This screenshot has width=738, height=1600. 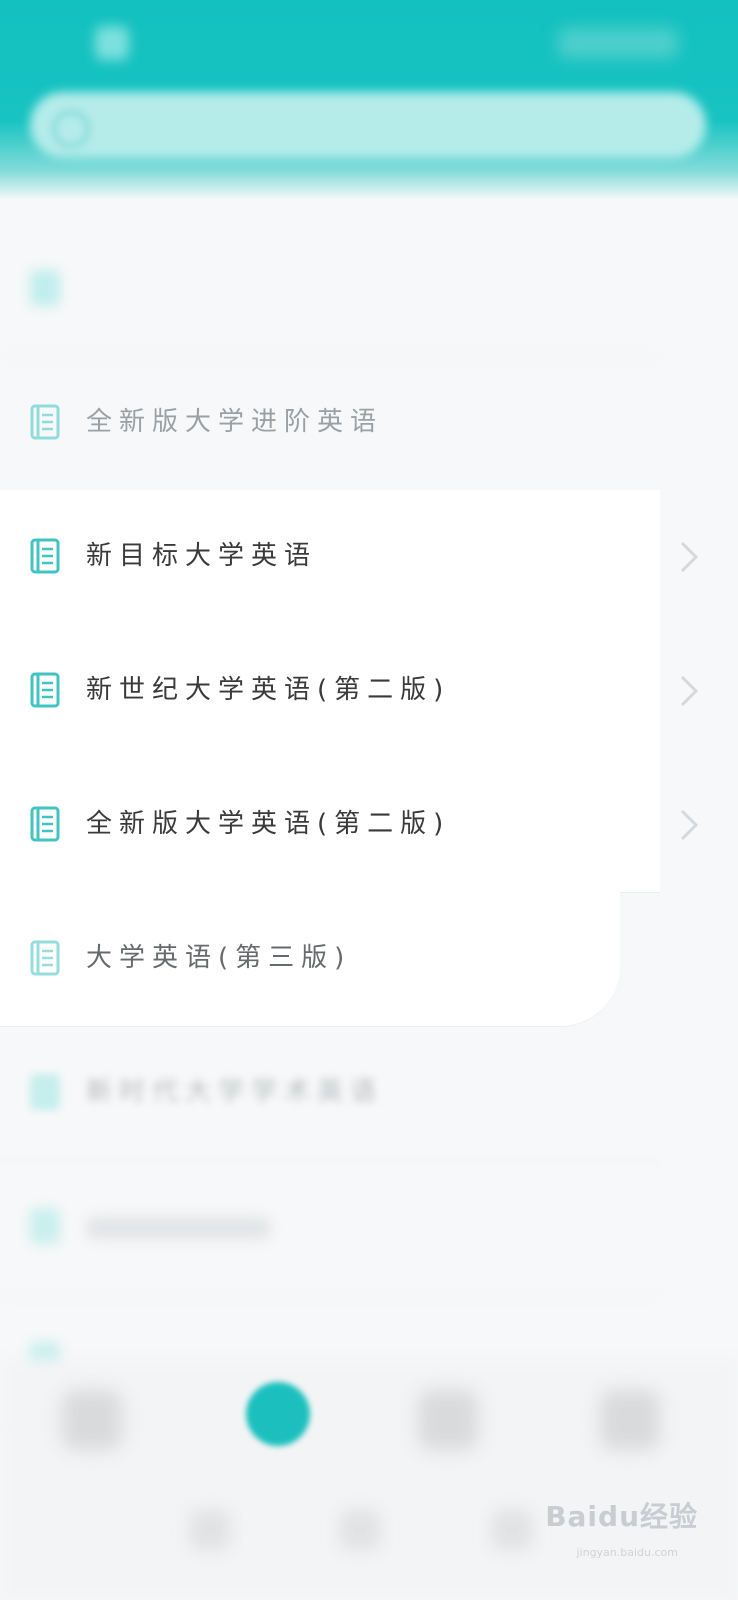 I want to click on nav-study-icon, so click(x=448, y=1420).